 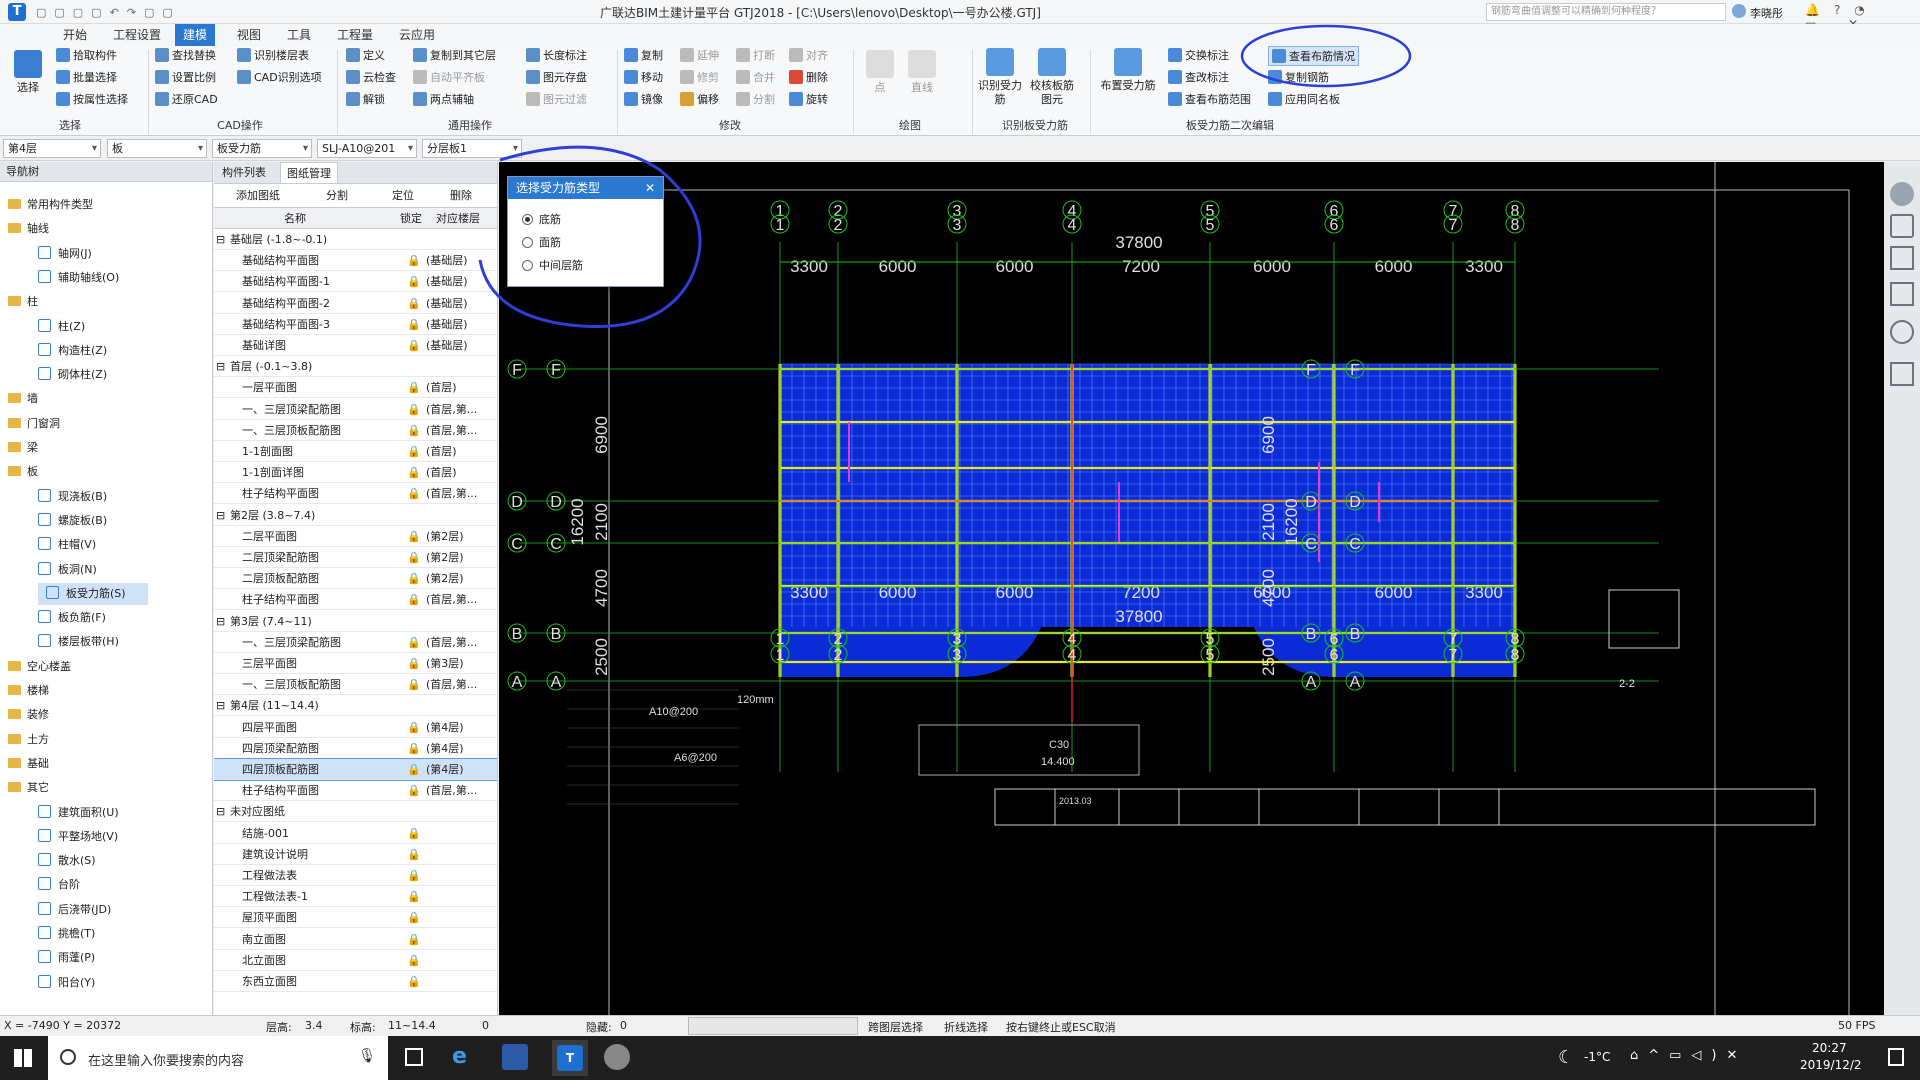 I want to click on nav-item: 螺旋板(B), so click(x=53, y=521).